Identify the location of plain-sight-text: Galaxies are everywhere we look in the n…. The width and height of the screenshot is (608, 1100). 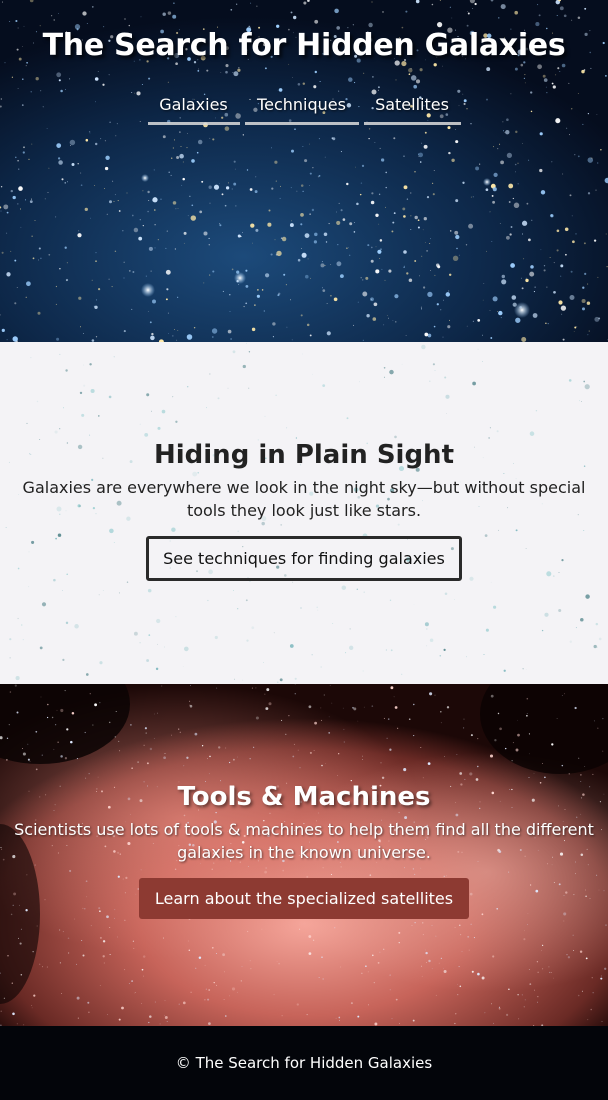
(304, 499).